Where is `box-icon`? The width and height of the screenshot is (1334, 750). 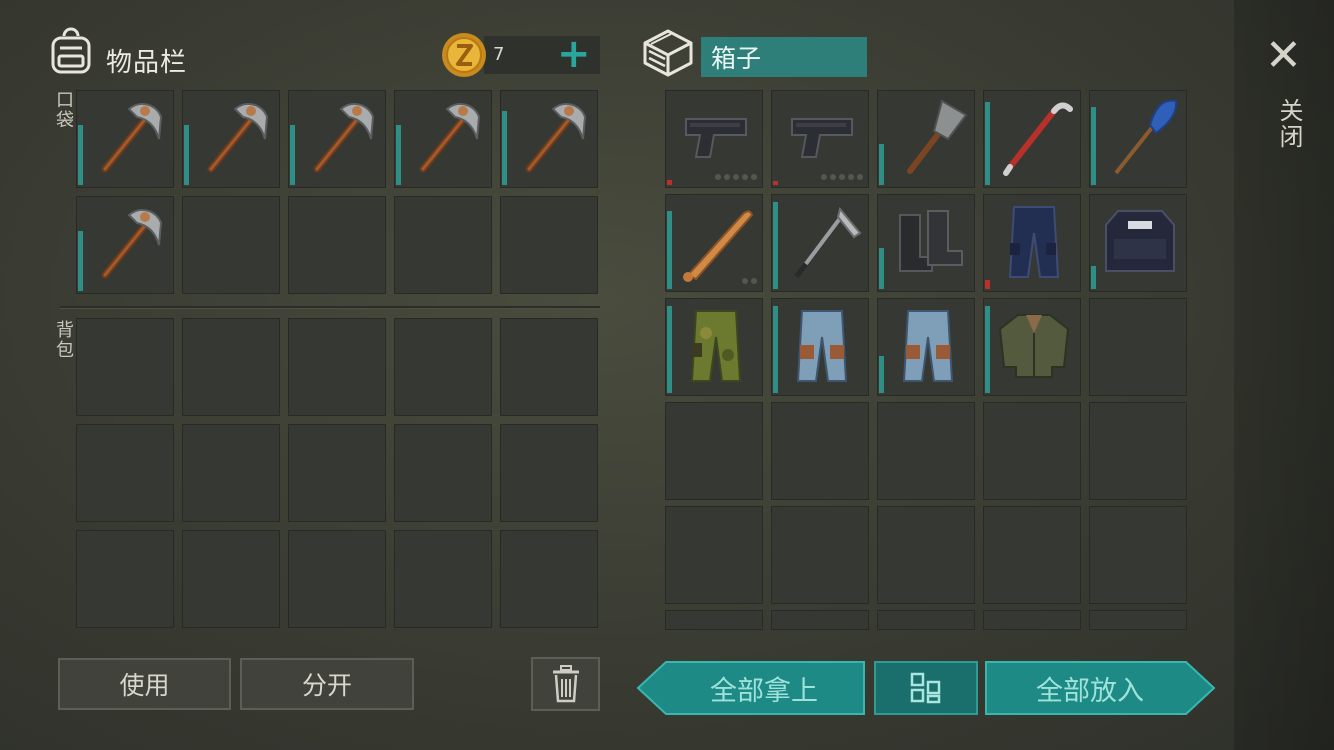
box-icon is located at coordinates (668, 53).